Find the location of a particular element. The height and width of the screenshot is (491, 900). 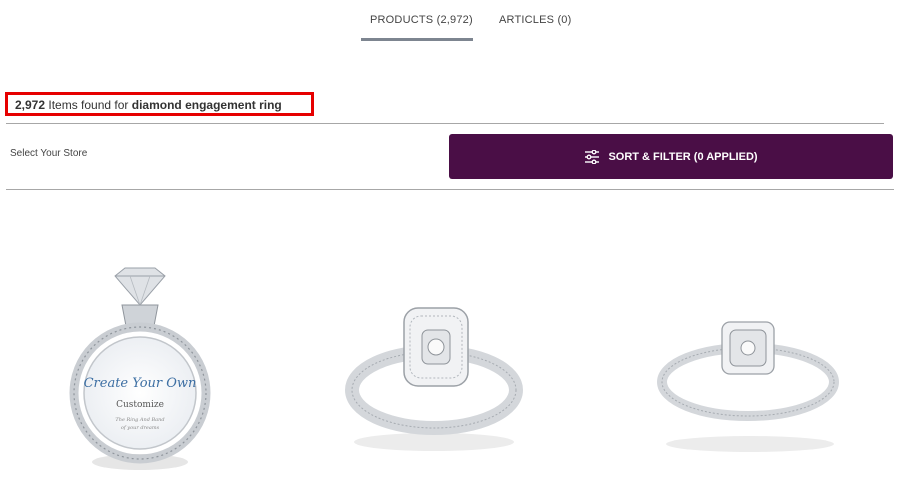

search-tabs: PRODUCTS (2,972) ARTICLES (0) is located at coordinates (450, 21).